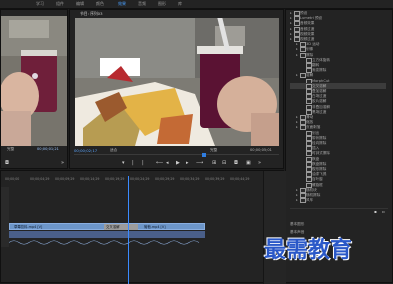 The width and height of the screenshot is (393, 284). Describe the element at coordinates (261, 150) in the screenshot. I see `program-end-timecode: 00;00;05;01` at that location.